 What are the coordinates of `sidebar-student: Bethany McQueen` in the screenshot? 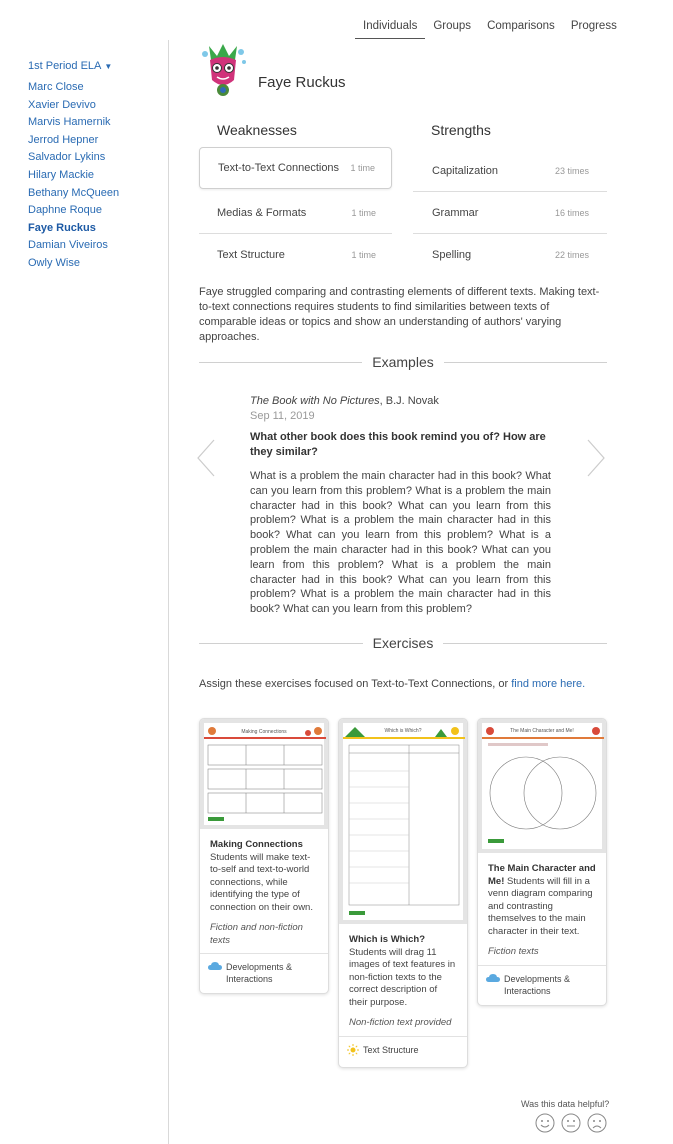 It's located at (93, 194).